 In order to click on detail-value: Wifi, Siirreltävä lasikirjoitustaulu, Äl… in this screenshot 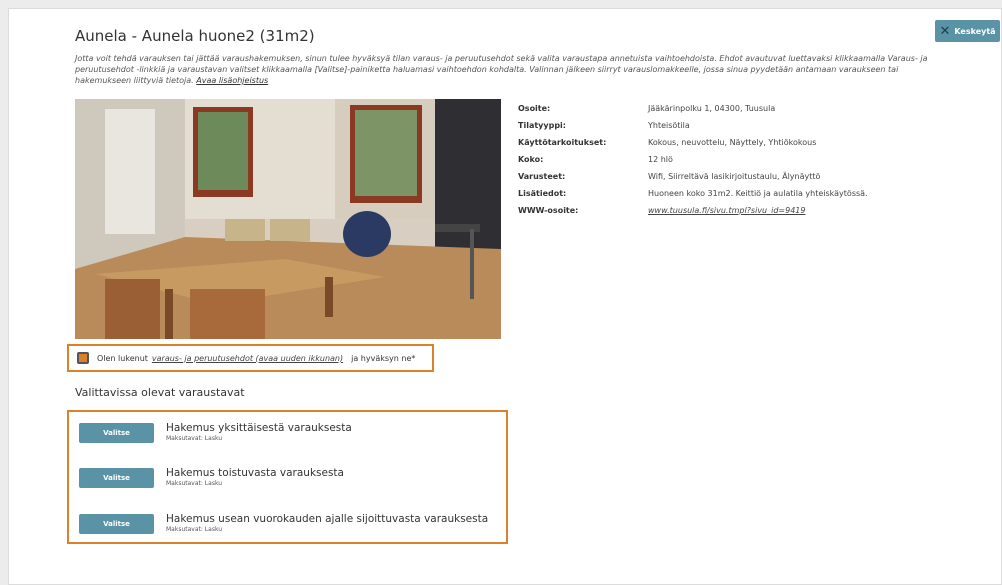, I will do `click(734, 176)`.